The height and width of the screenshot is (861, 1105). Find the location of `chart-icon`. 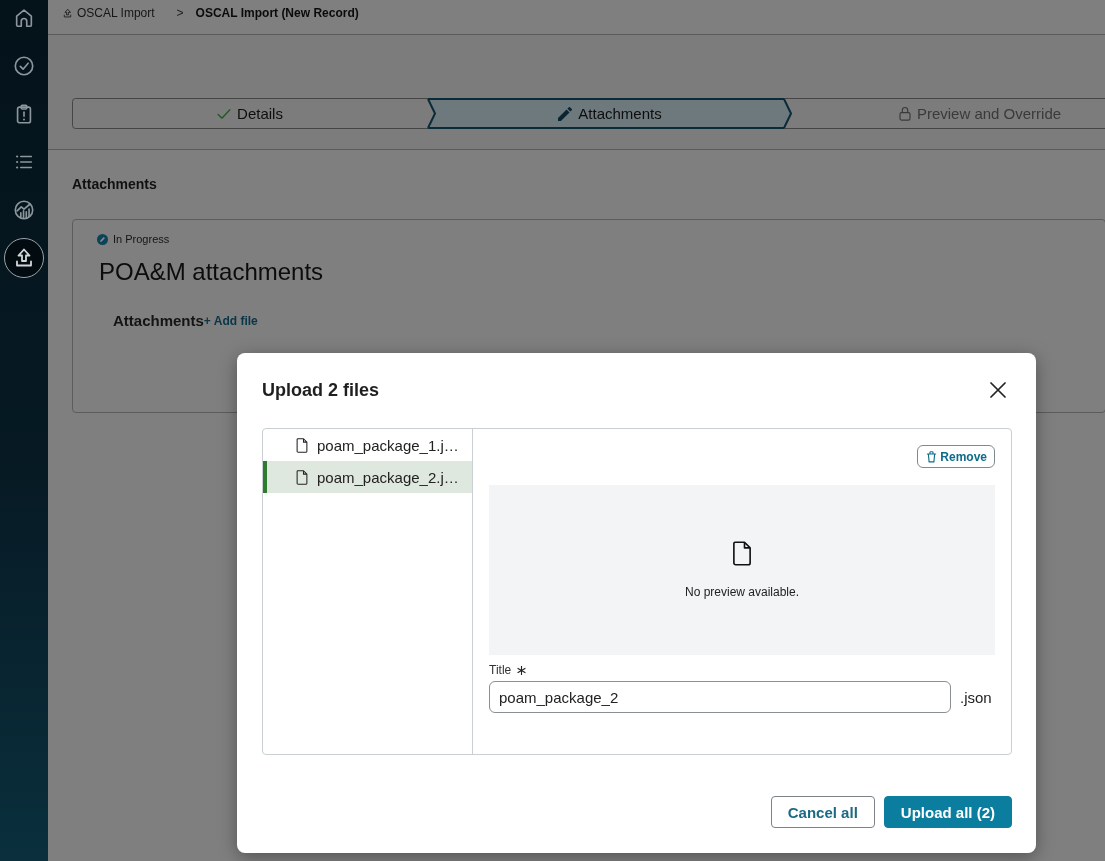

chart-icon is located at coordinates (24, 210).